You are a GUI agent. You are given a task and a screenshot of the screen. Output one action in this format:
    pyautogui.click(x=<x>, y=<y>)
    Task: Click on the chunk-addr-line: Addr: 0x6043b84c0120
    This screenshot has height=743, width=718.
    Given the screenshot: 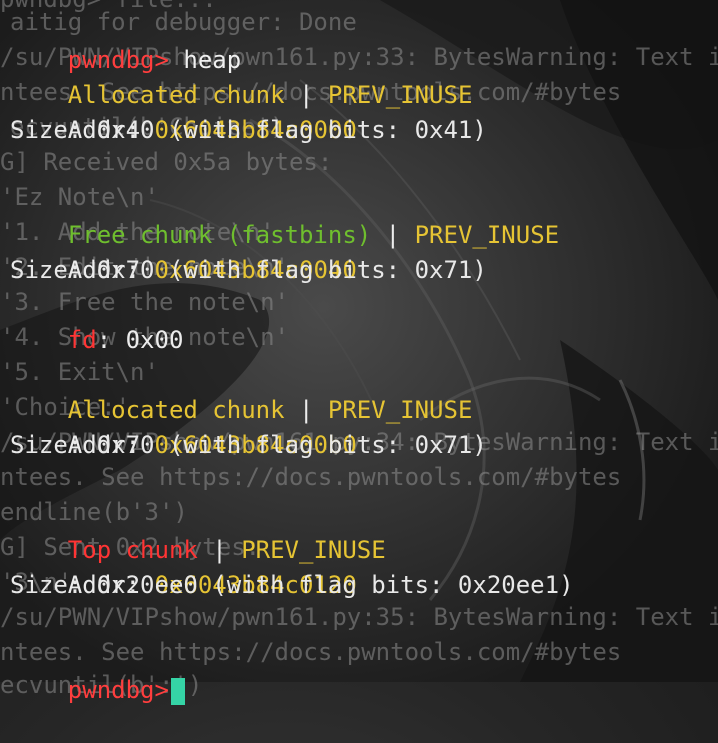 What is the action you would take?
    pyautogui.click(x=183, y=566)
    